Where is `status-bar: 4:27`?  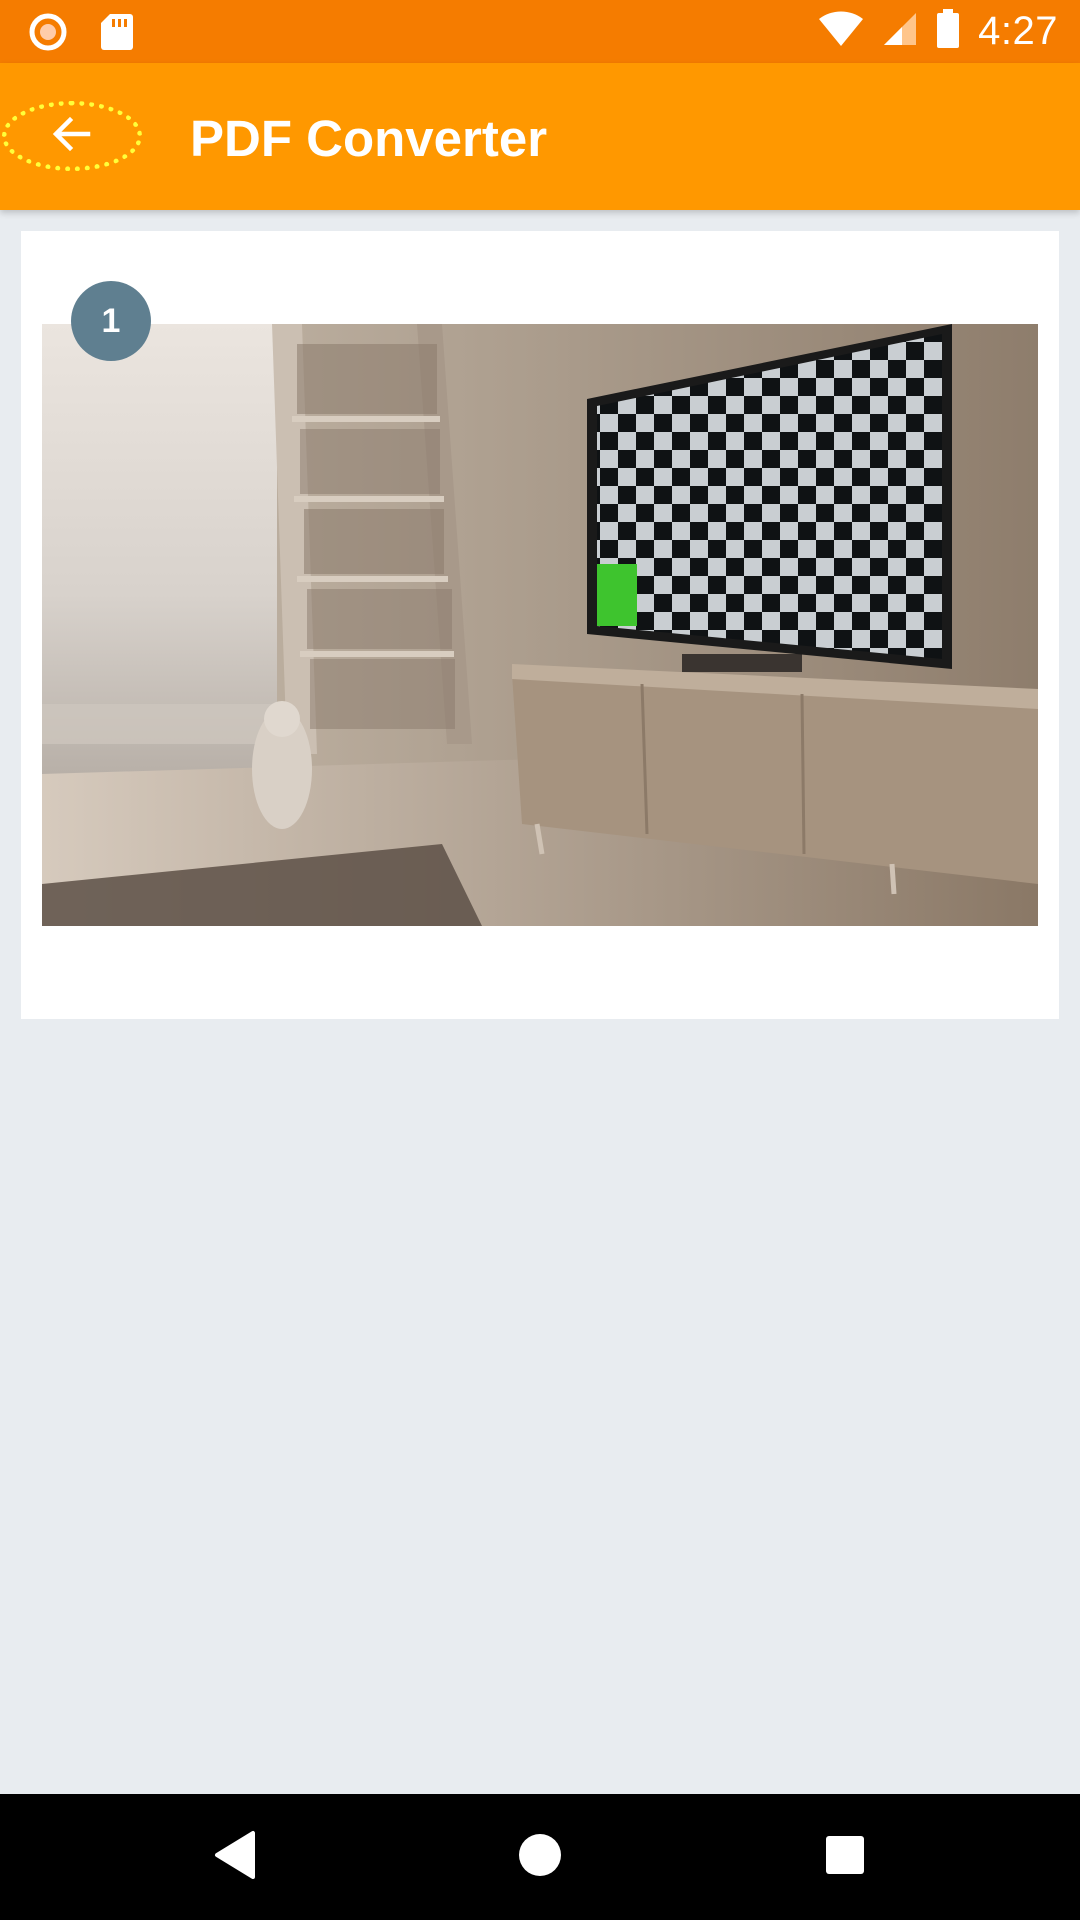
status-bar: 4:27 is located at coordinates (540, 31).